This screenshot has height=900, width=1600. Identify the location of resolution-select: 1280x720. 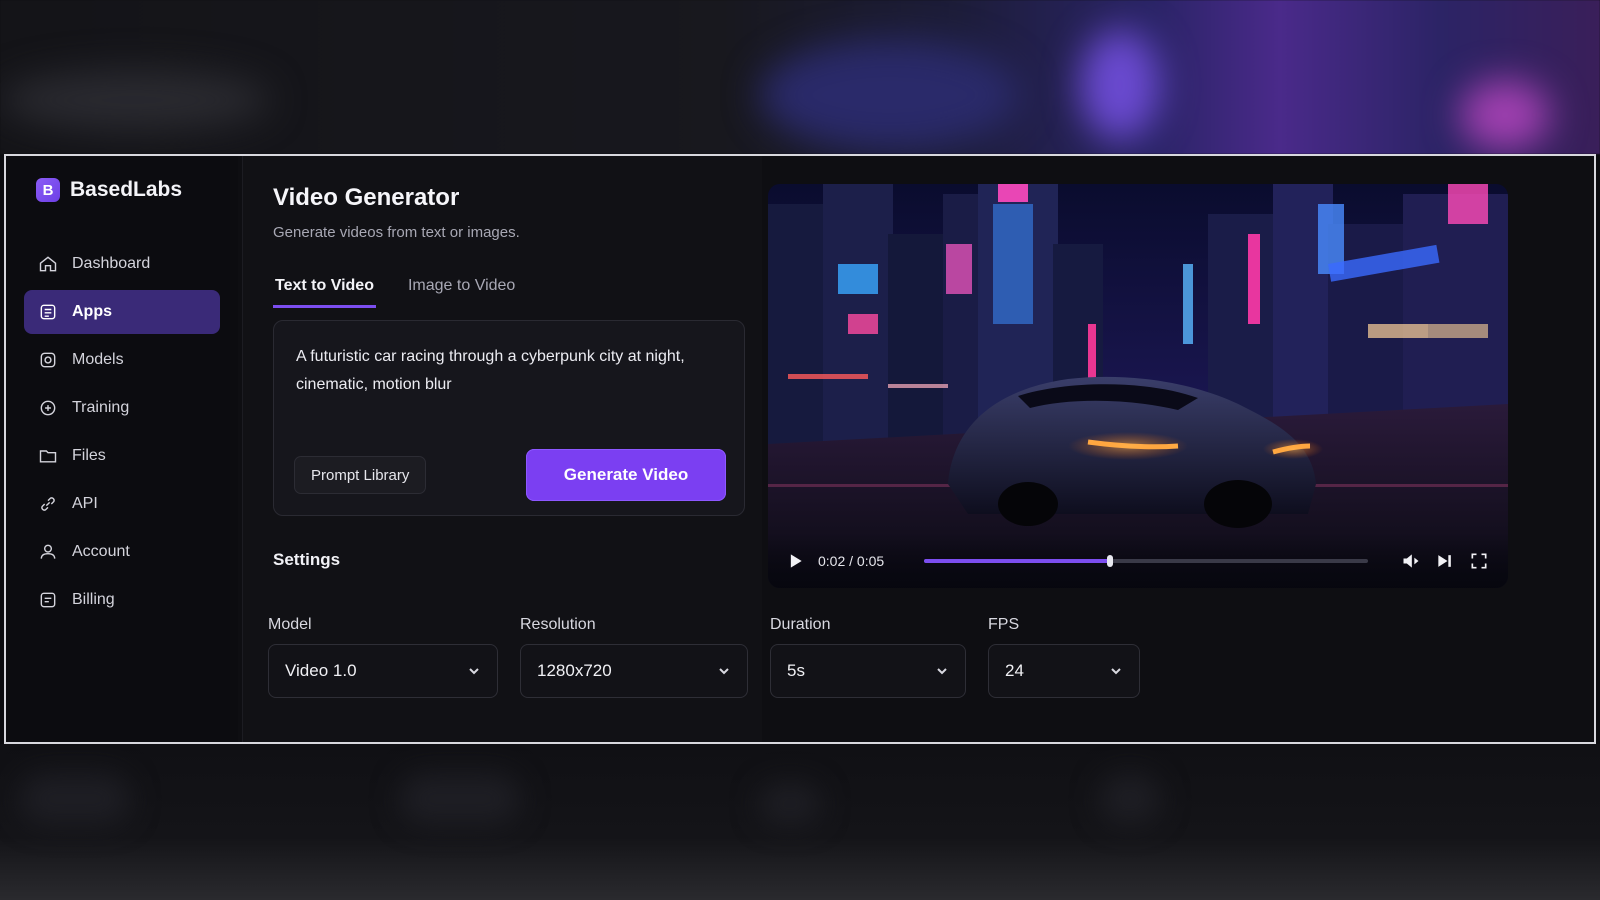
(634, 671).